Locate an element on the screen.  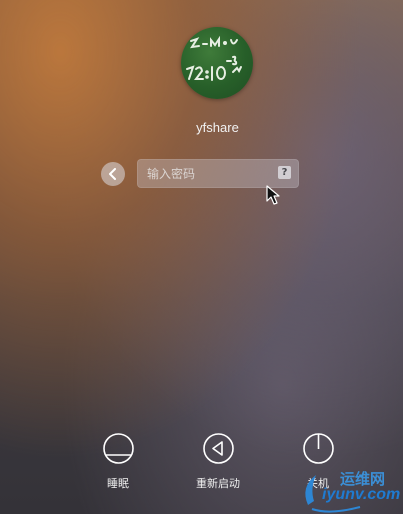
chevron-left-icon is located at coordinates (112, 174).